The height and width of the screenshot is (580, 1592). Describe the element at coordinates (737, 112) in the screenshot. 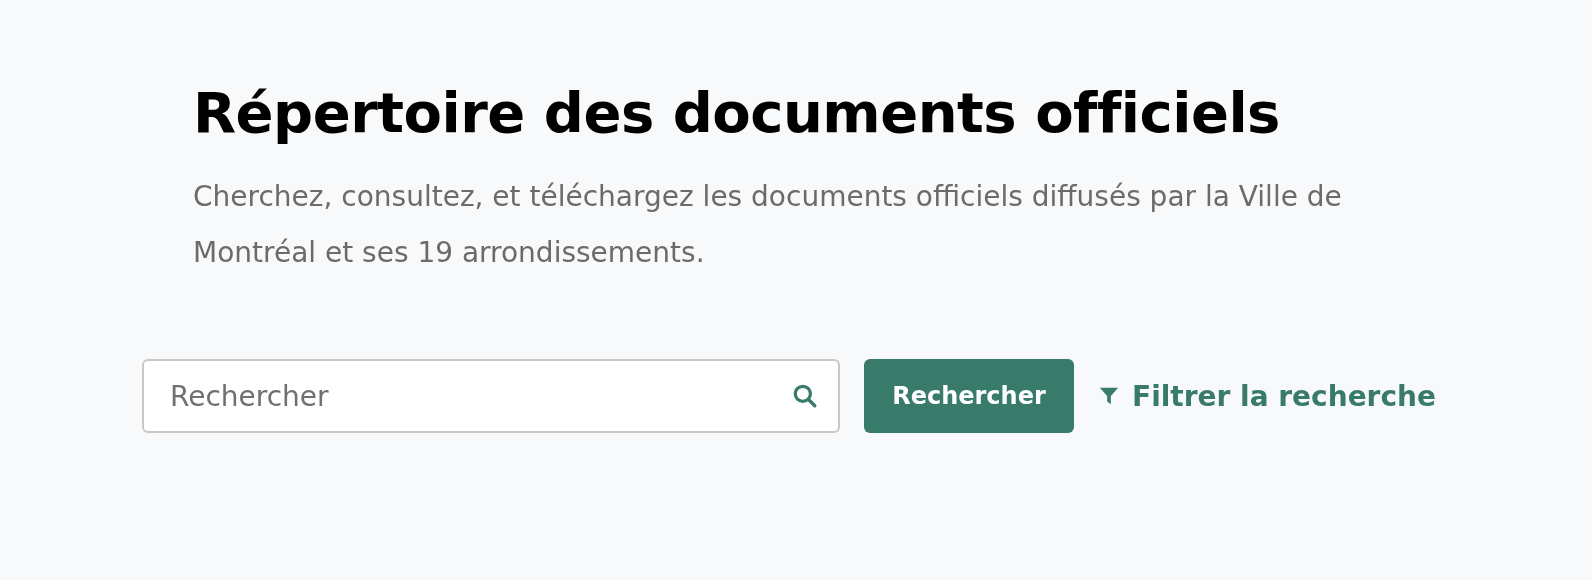

I see `page-title: Répertoire des documents officiels` at that location.